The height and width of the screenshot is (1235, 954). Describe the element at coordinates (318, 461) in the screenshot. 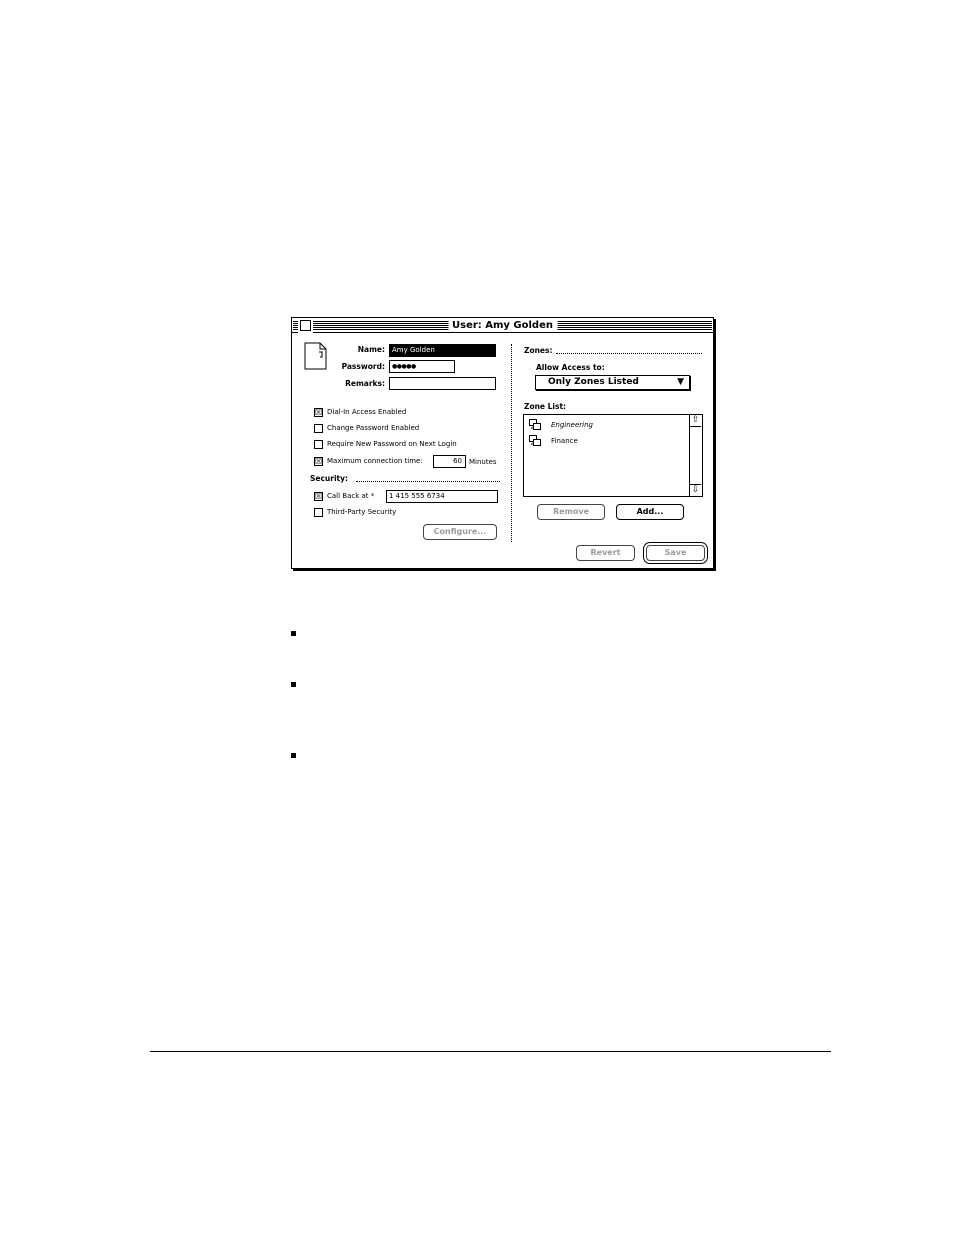

I see `max-time-checkbox: ☒` at that location.